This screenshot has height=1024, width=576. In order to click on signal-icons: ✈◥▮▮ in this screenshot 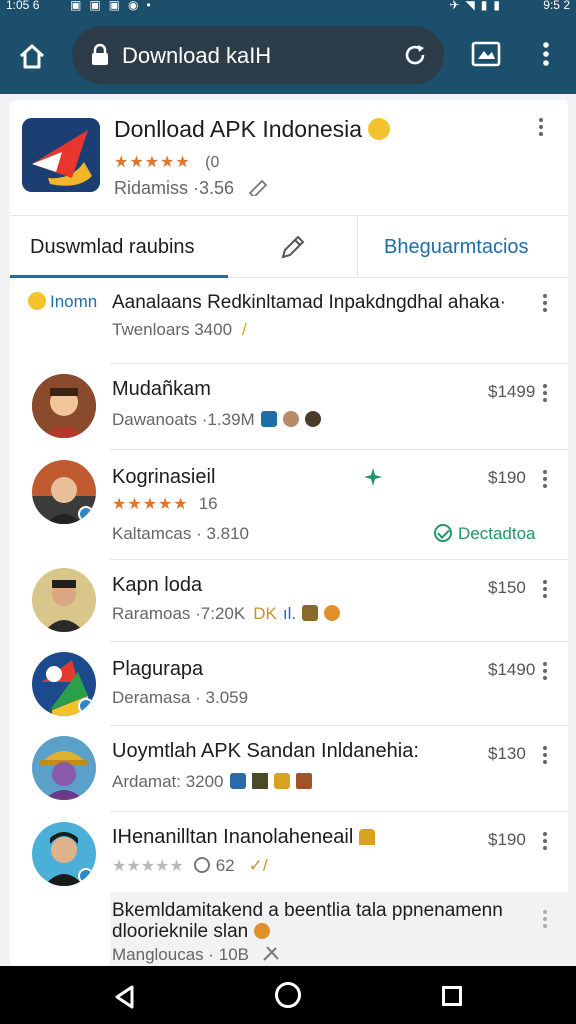, I will do `click(477, 6)`.